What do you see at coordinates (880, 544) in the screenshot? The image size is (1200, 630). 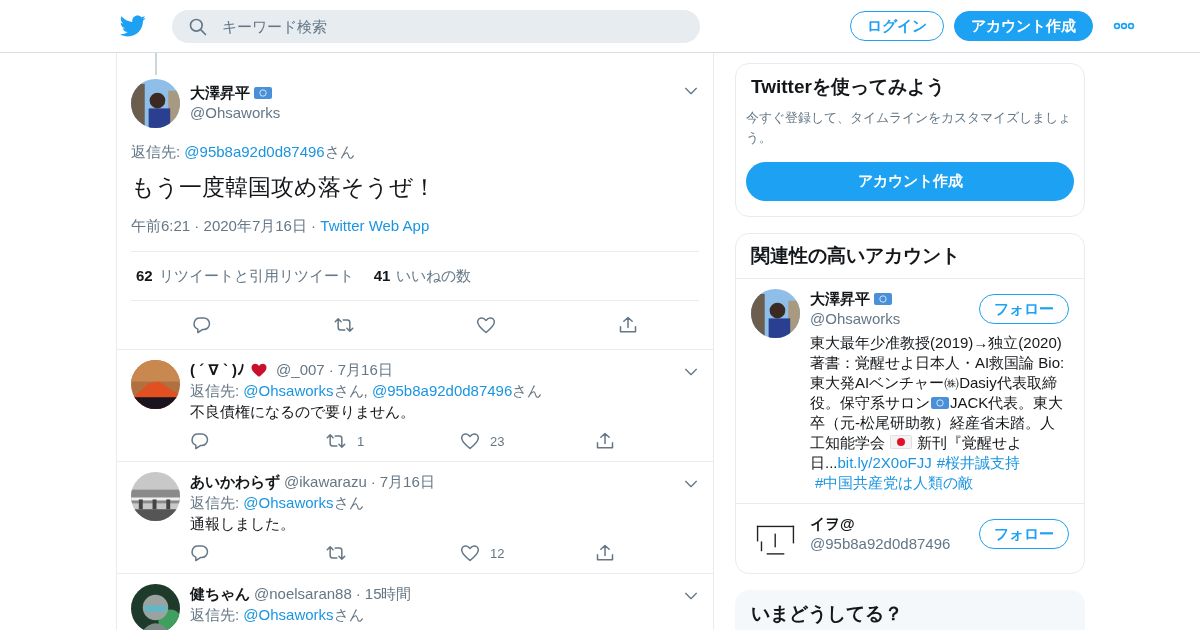 I see `user-handle: @95b8a92d0d87496` at bounding box center [880, 544].